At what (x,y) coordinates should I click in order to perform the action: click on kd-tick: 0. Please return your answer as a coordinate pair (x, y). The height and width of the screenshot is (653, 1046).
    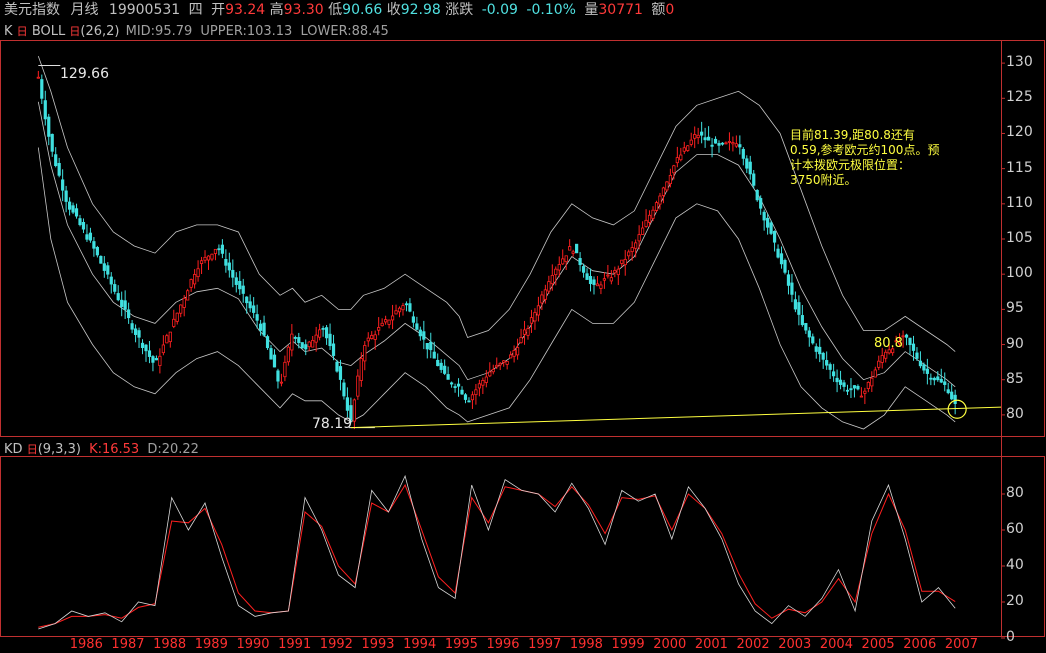
    Looking at the image, I should click on (1010, 637).